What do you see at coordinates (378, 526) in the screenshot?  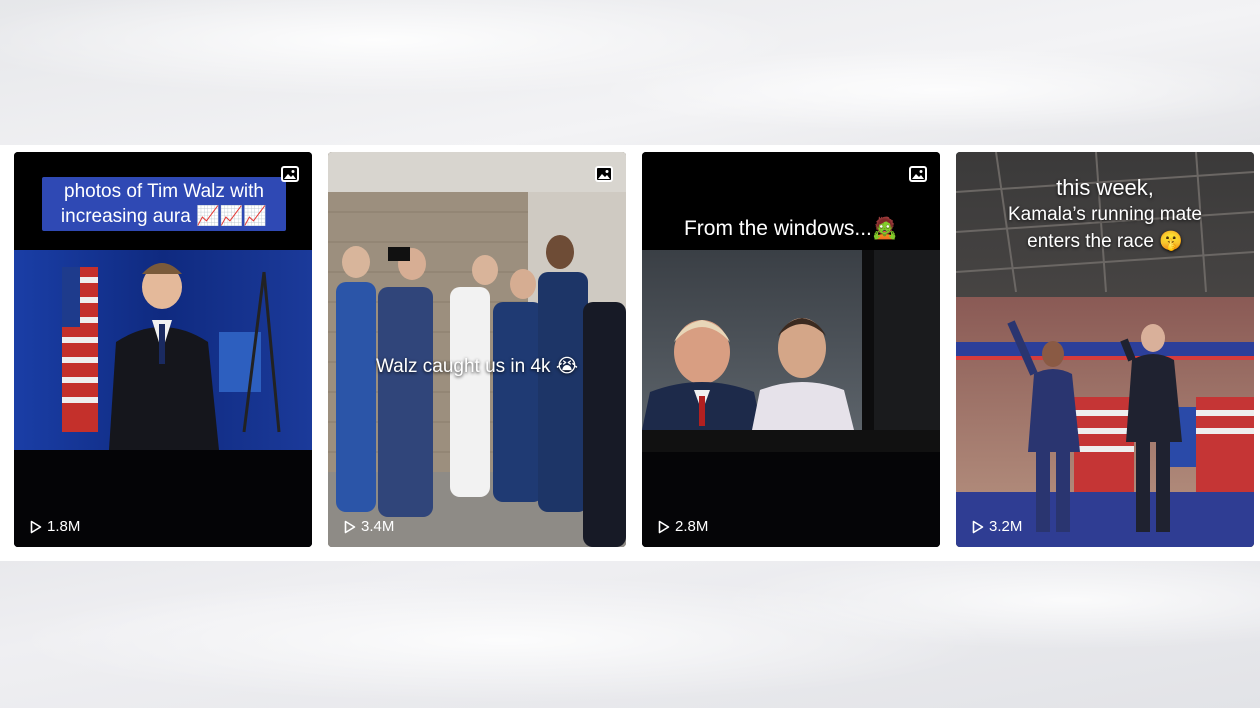 I see `view-count-value: 3.4M` at bounding box center [378, 526].